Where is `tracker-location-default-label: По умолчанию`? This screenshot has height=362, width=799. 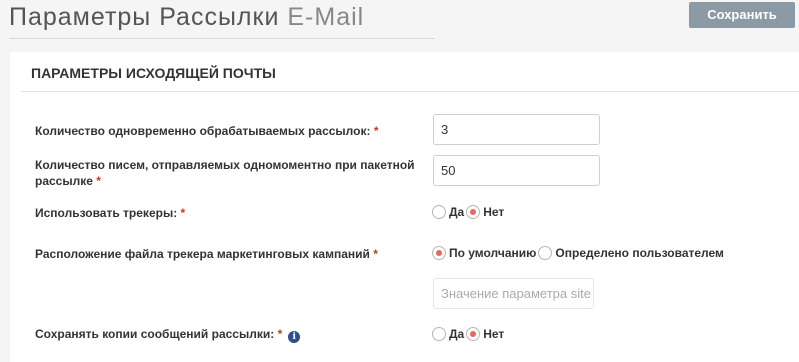
tracker-location-default-label: По умолчанию is located at coordinates (492, 253).